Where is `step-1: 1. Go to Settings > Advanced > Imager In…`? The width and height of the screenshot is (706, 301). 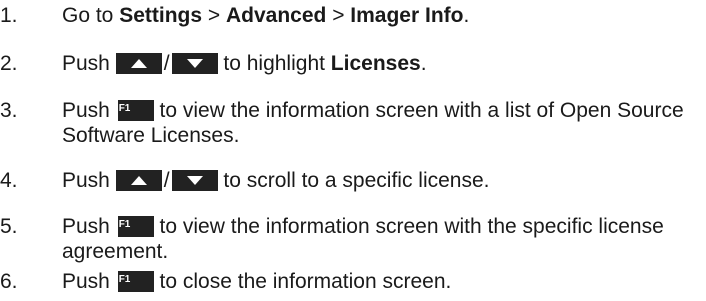
step-1: 1. Go to Settings > Advanced > Imager In… is located at coordinates (350, 15).